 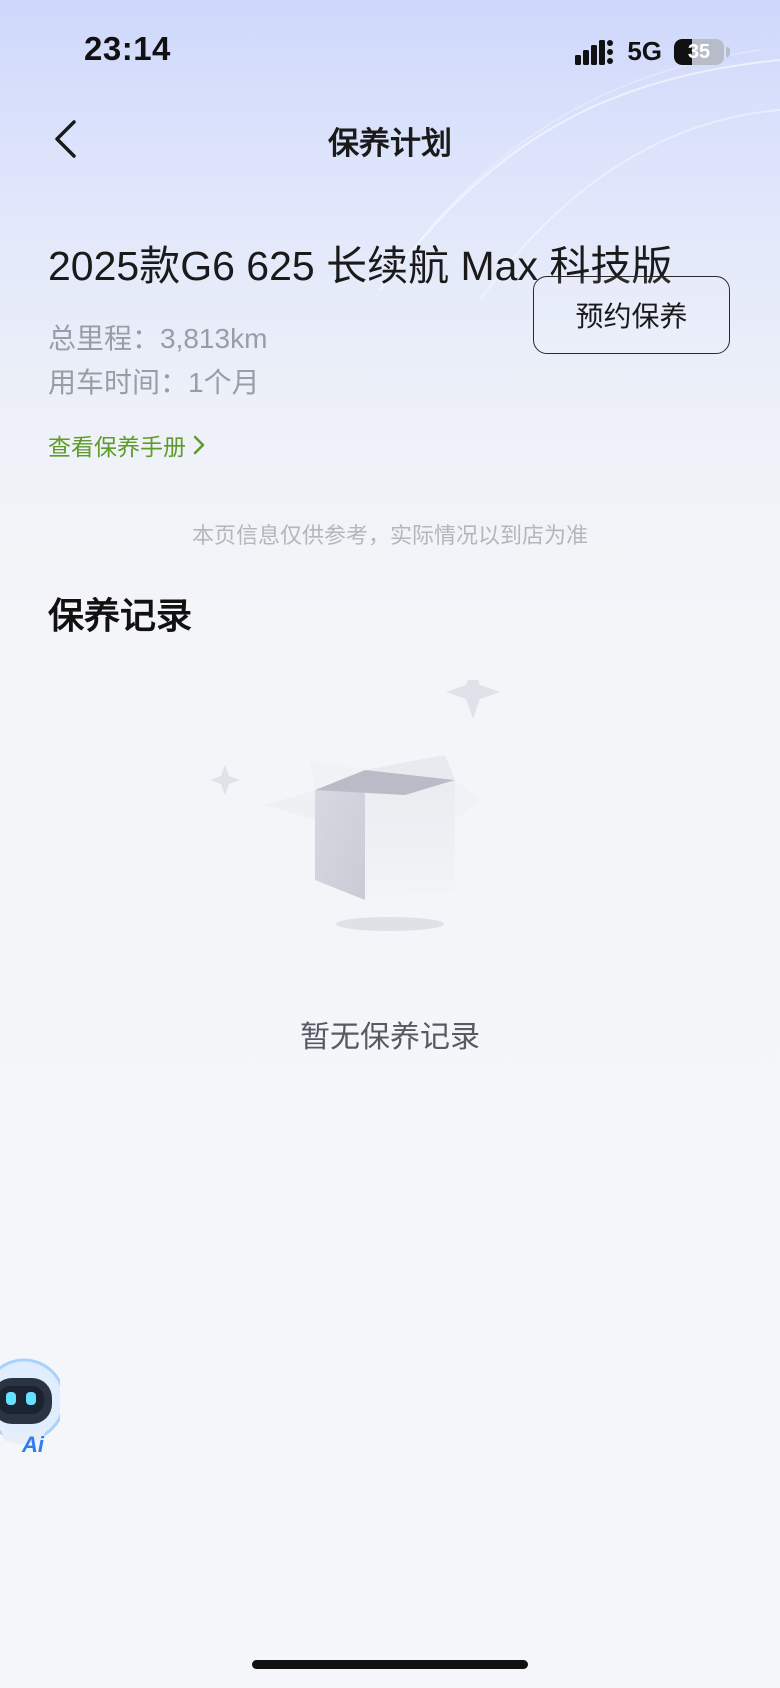 What do you see at coordinates (390, 1037) in the screenshot?
I see `empty-records-text: 暂无保养记录` at bounding box center [390, 1037].